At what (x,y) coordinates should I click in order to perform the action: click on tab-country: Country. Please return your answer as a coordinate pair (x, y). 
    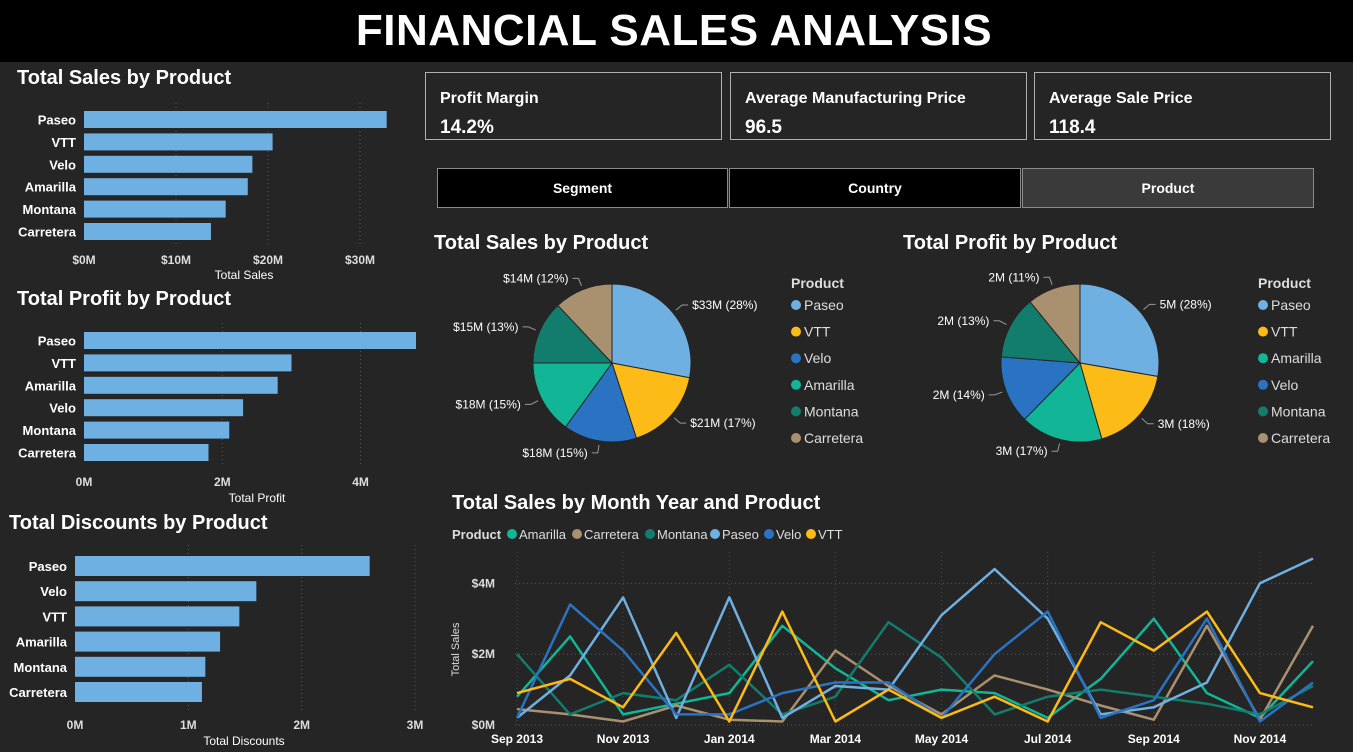
    Looking at the image, I should click on (875, 188).